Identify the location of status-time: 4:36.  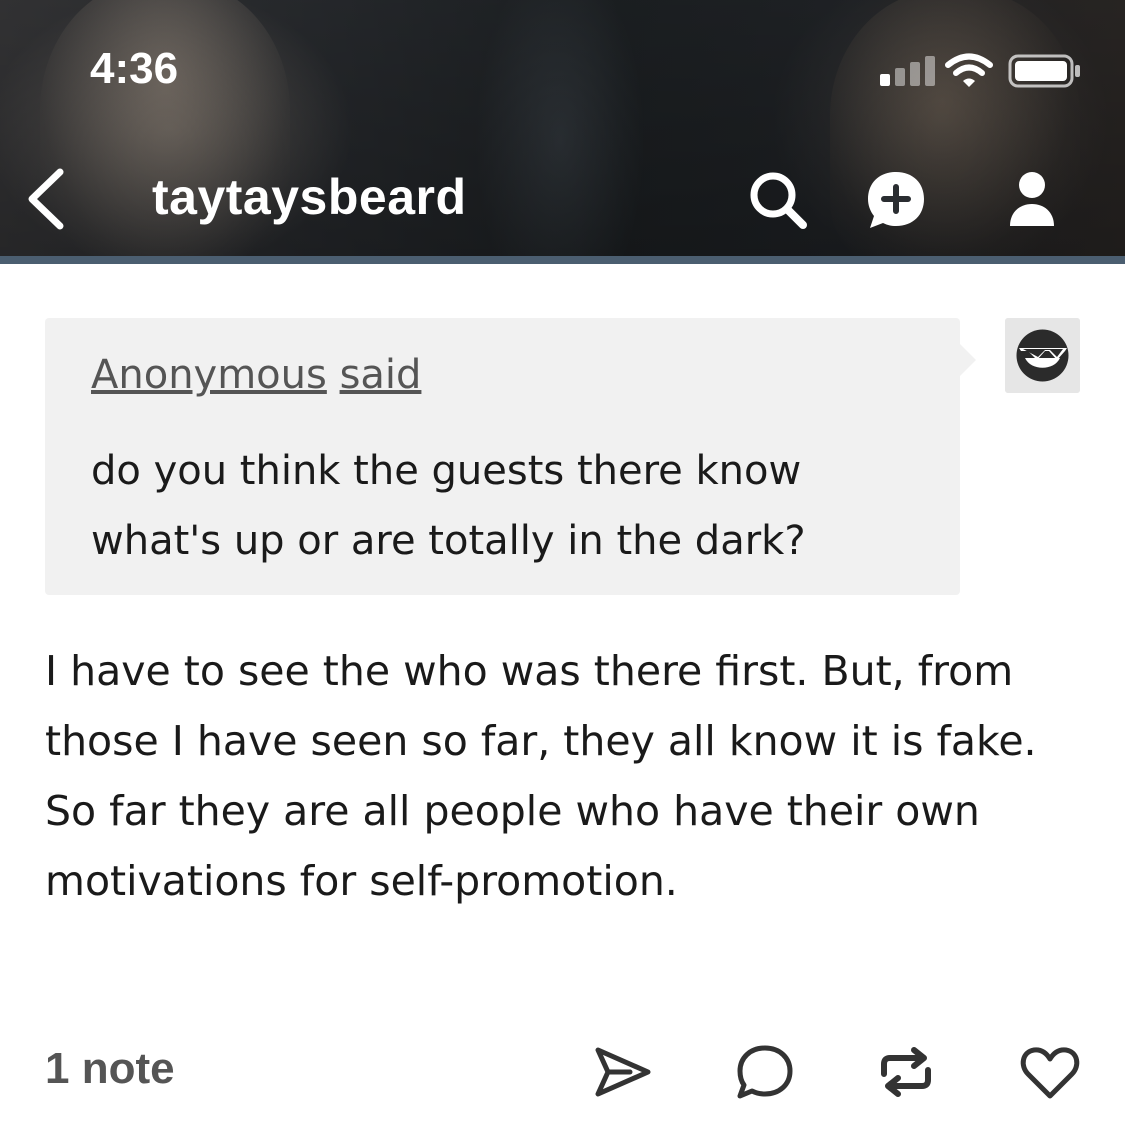
(134, 68).